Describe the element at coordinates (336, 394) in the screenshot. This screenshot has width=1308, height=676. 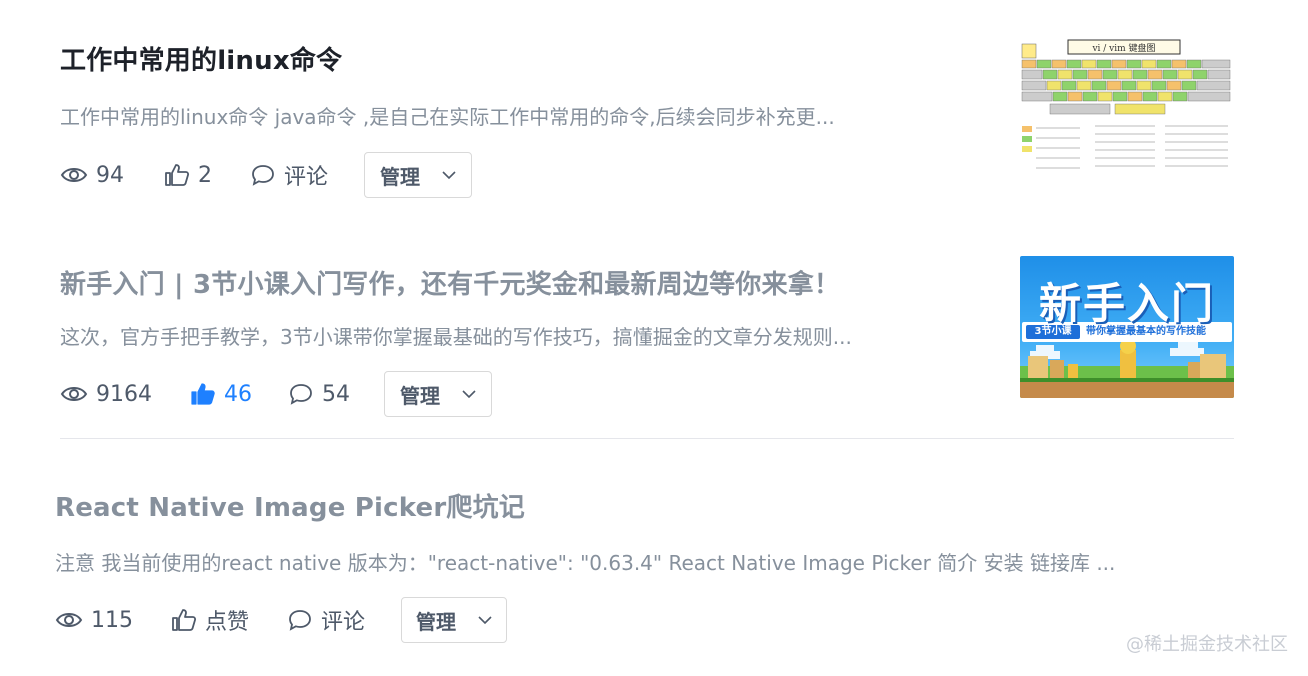
I see `comments-count: 54` at that location.